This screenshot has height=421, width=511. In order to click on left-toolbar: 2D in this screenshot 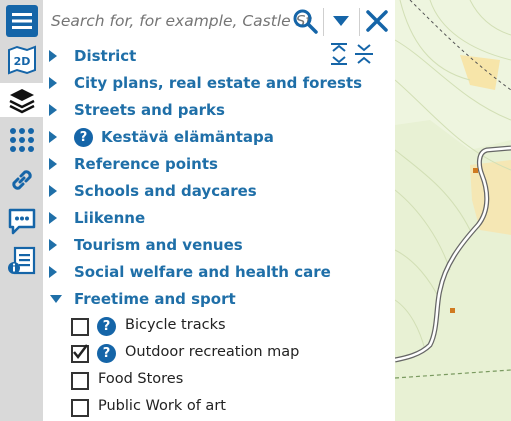, I will do `click(21, 210)`.